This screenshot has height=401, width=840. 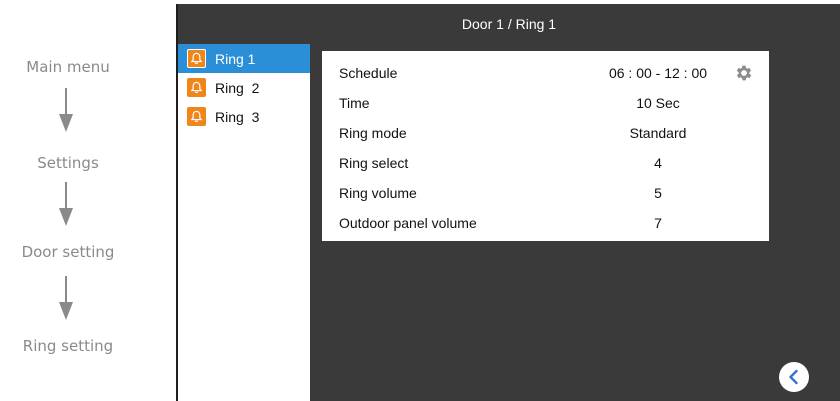 What do you see at coordinates (545, 72) in the screenshot?
I see `schedule-row: Schedule 06 : 00 - 12 : 00` at bounding box center [545, 72].